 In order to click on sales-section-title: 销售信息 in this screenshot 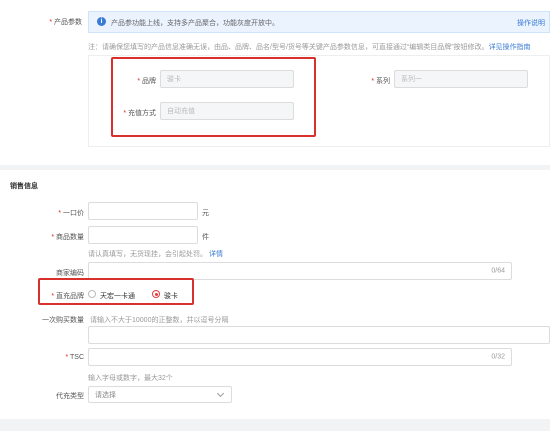, I will do `click(24, 186)`.